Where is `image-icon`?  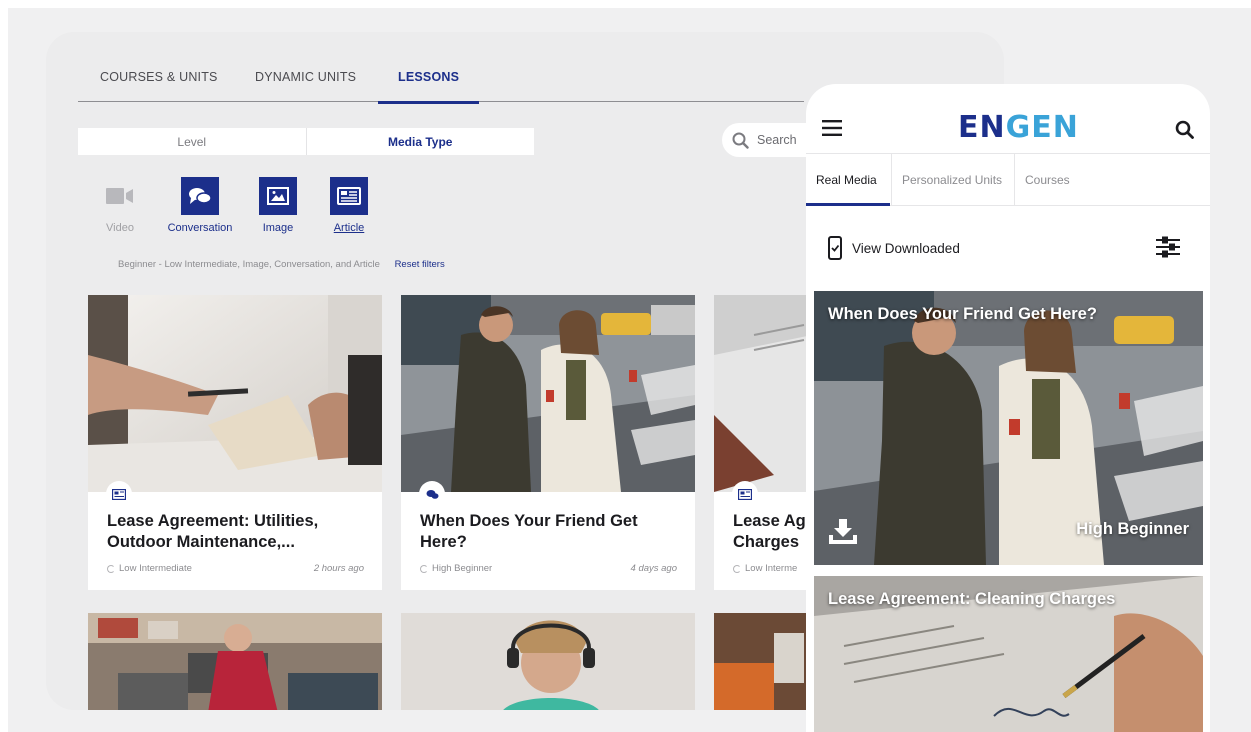 image-icon is located at coordinates (278, 196).